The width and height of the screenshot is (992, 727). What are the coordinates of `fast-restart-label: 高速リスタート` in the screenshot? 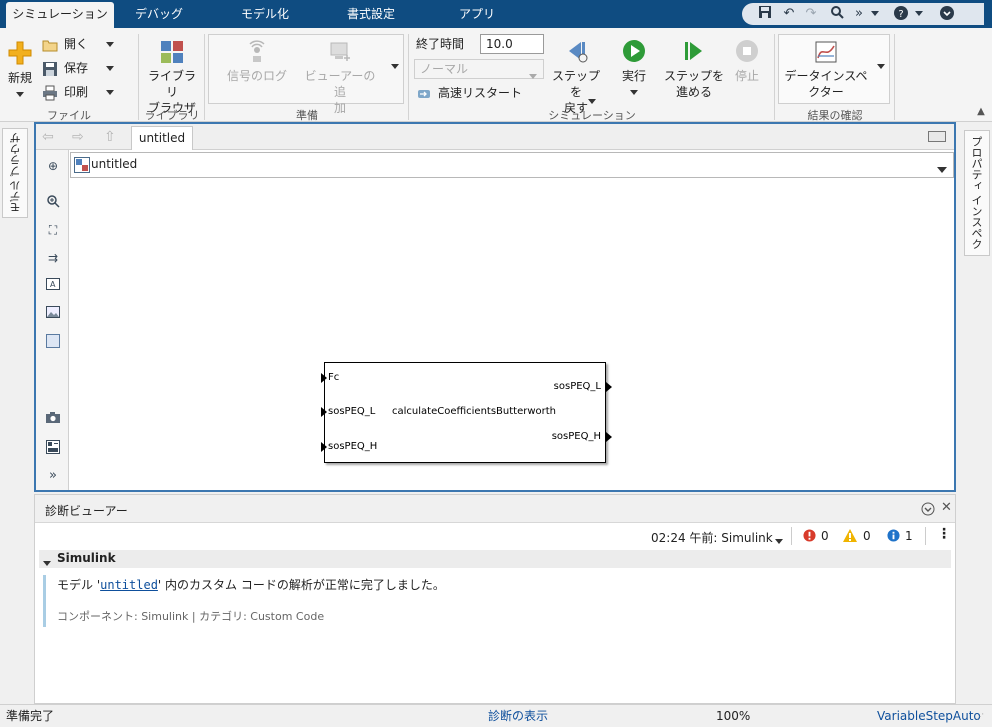 It's located at (480, 93).